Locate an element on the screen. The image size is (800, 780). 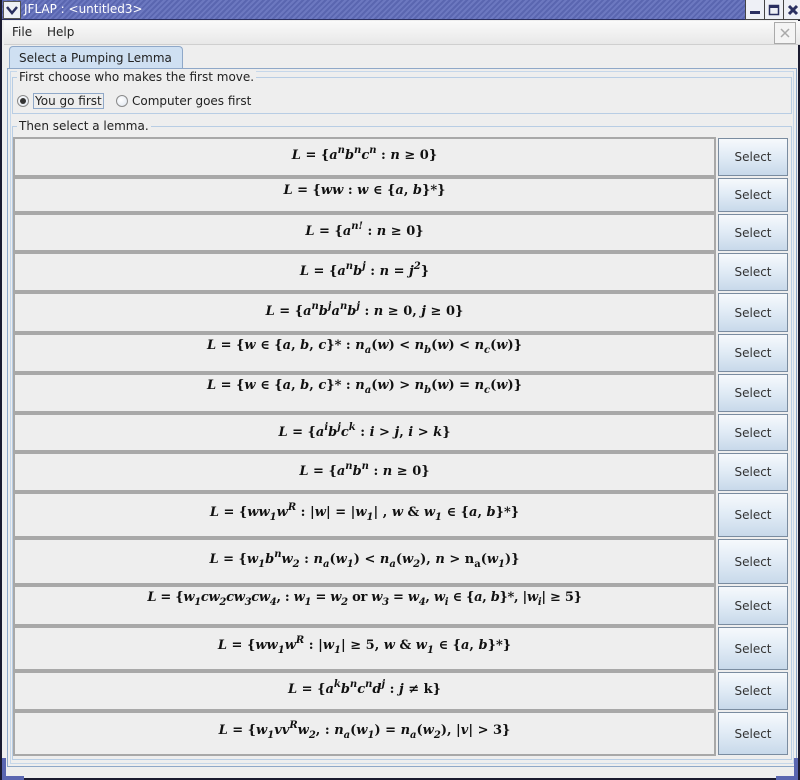
lemma-row: L = {an! : n ≥ 0} Select is located at coordinates (401, 232).